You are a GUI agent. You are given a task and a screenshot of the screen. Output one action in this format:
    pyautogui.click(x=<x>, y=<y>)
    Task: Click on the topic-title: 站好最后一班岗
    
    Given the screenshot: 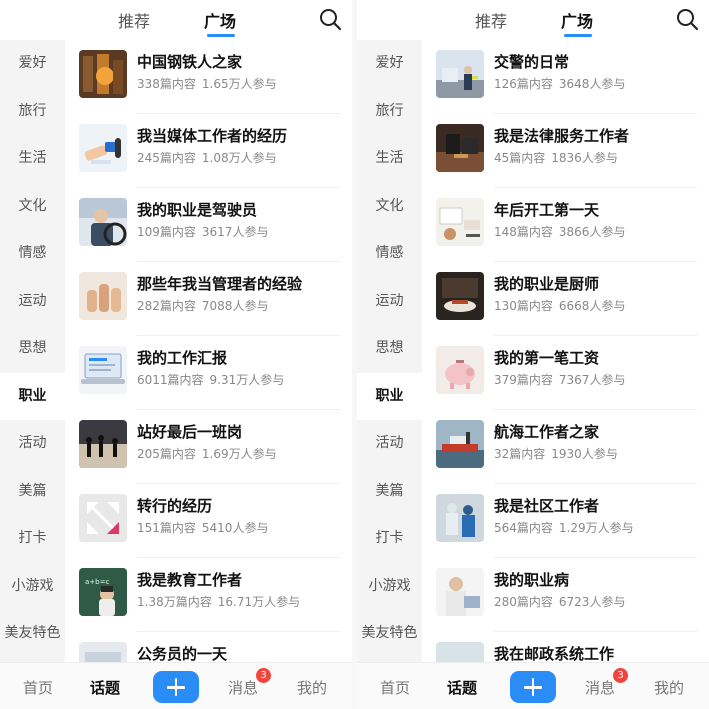 What is the action you would take?
    pyautogui.click(x=190, y=432)
    